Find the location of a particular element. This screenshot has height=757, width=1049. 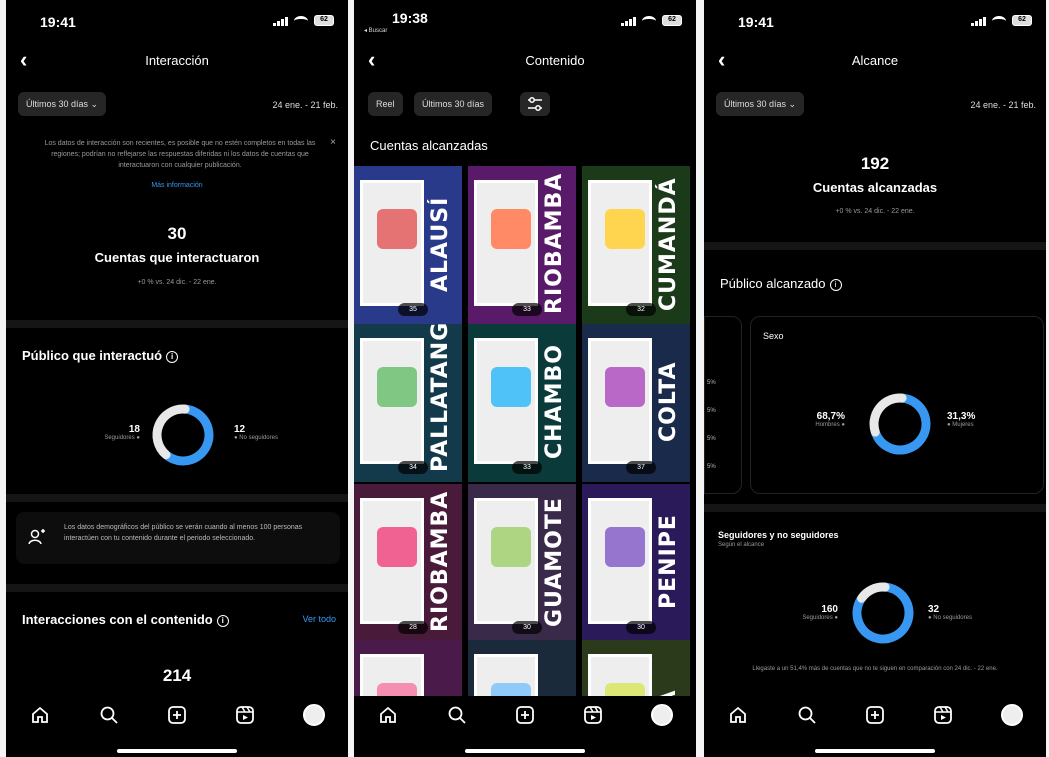

page-title: Interacción is located at coordinates (177, 60).